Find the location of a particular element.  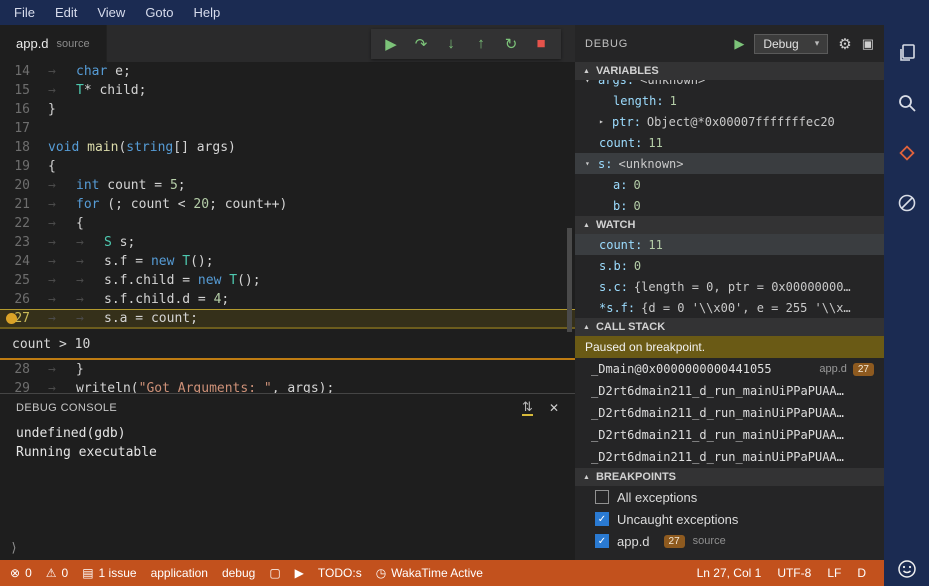

code-line: 29 → writeln("Got Arguments: ", args); is located at coordinates (287, 386).